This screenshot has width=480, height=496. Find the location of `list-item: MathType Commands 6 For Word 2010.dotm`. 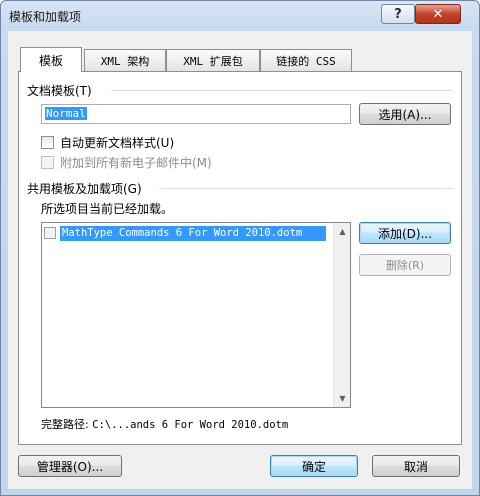

list-item: MathType Commands 6 For Word 2010.dotm is located at coordinates (187, 233).